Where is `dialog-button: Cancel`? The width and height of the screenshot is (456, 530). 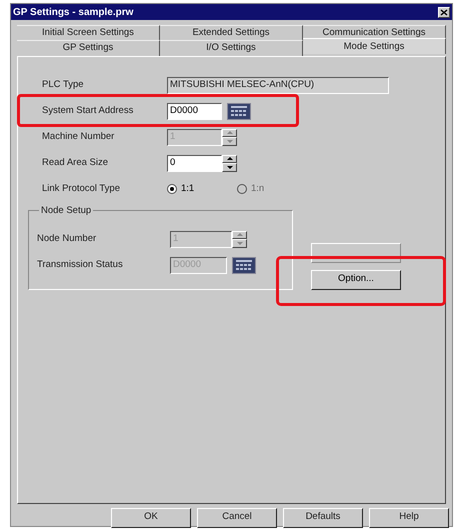 dialog-button: Cancel is located at coordinates (237, 518).